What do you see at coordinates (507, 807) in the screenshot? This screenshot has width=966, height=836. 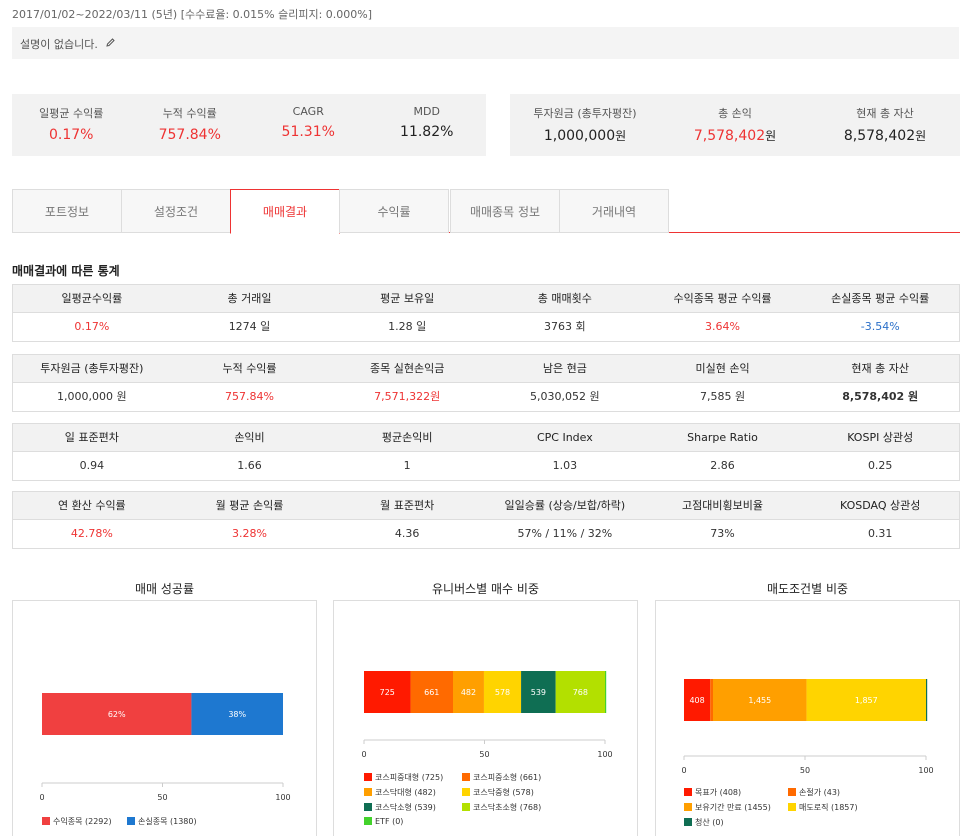 I see `legend-label: 코스닥초소형 (768)` at bounding box center [507, 807].